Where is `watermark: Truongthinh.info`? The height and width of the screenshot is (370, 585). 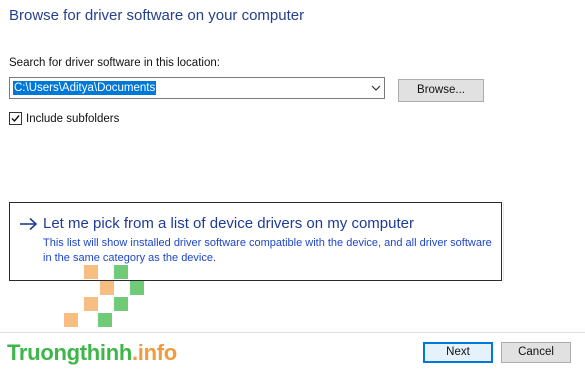
watermark: Truongthinh.info is located at coordinates (92, 353).